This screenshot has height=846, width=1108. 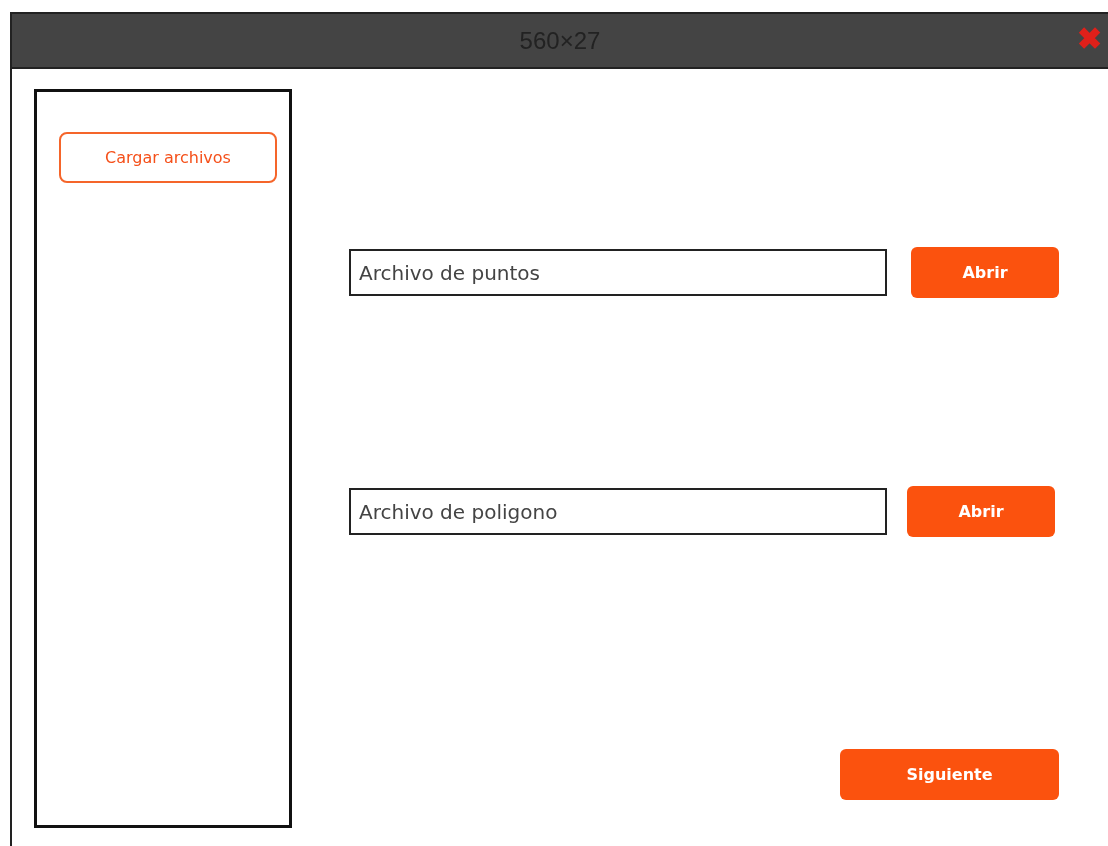 What do you see at coordinates (1089, 39) in the screenshot?
I see `close-button: ✖` at bounding box center [1089, 39].